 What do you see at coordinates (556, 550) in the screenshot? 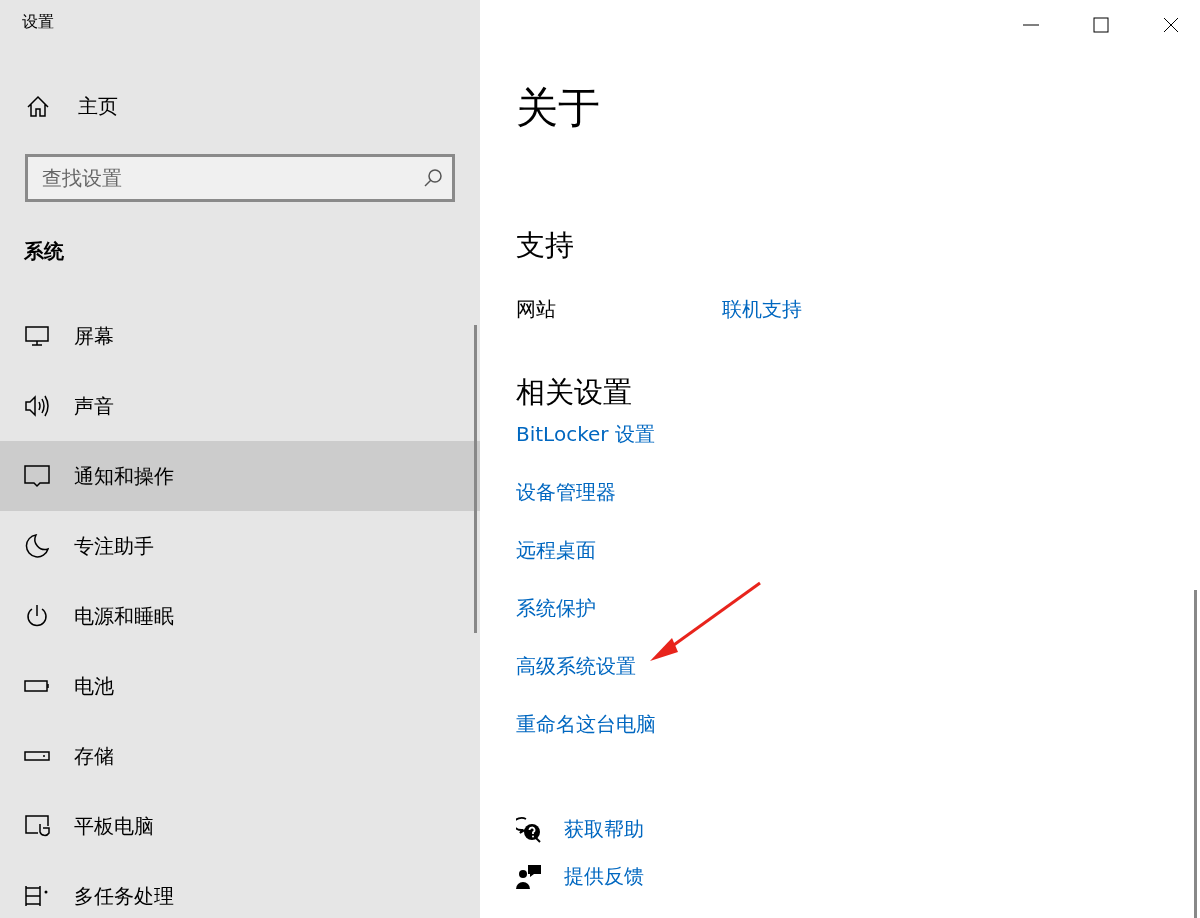
I see `settings-link: 远程桌面` at bounding box center [556, 550].